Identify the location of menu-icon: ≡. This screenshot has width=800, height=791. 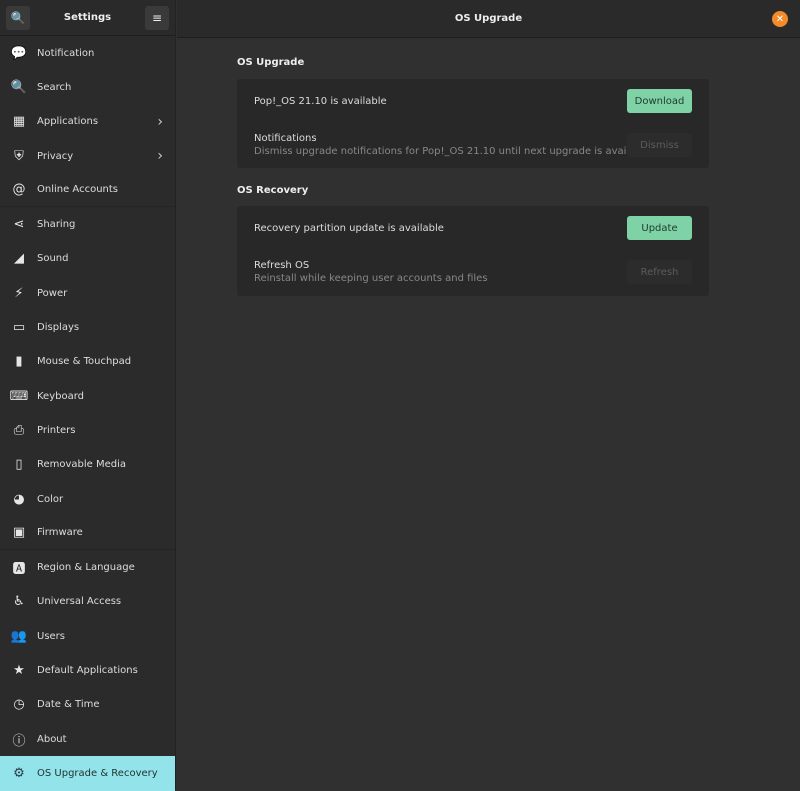
(157, 17).